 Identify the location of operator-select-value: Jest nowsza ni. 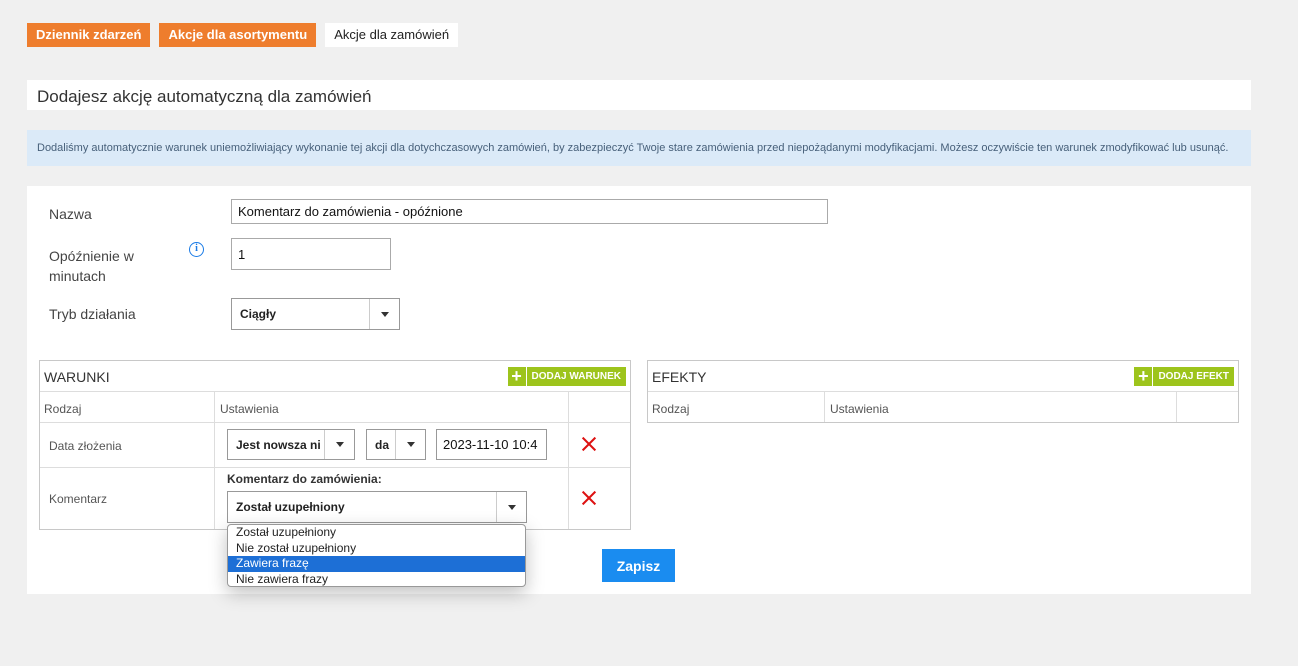
(278, 444).